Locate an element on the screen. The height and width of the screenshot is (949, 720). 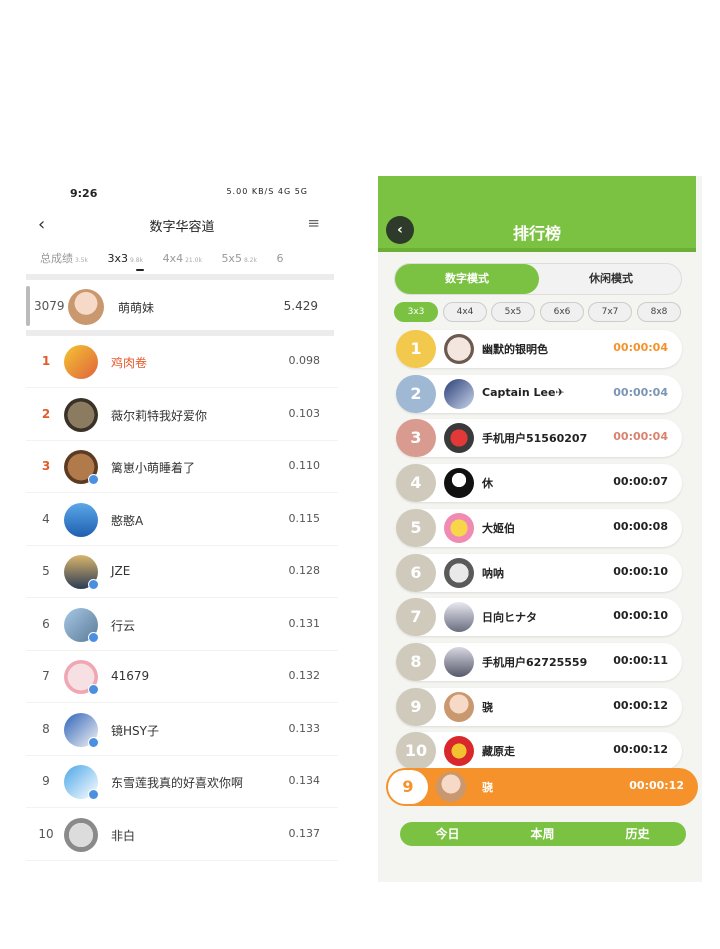
rank-number: 4 is located at coordinates (46, 518).